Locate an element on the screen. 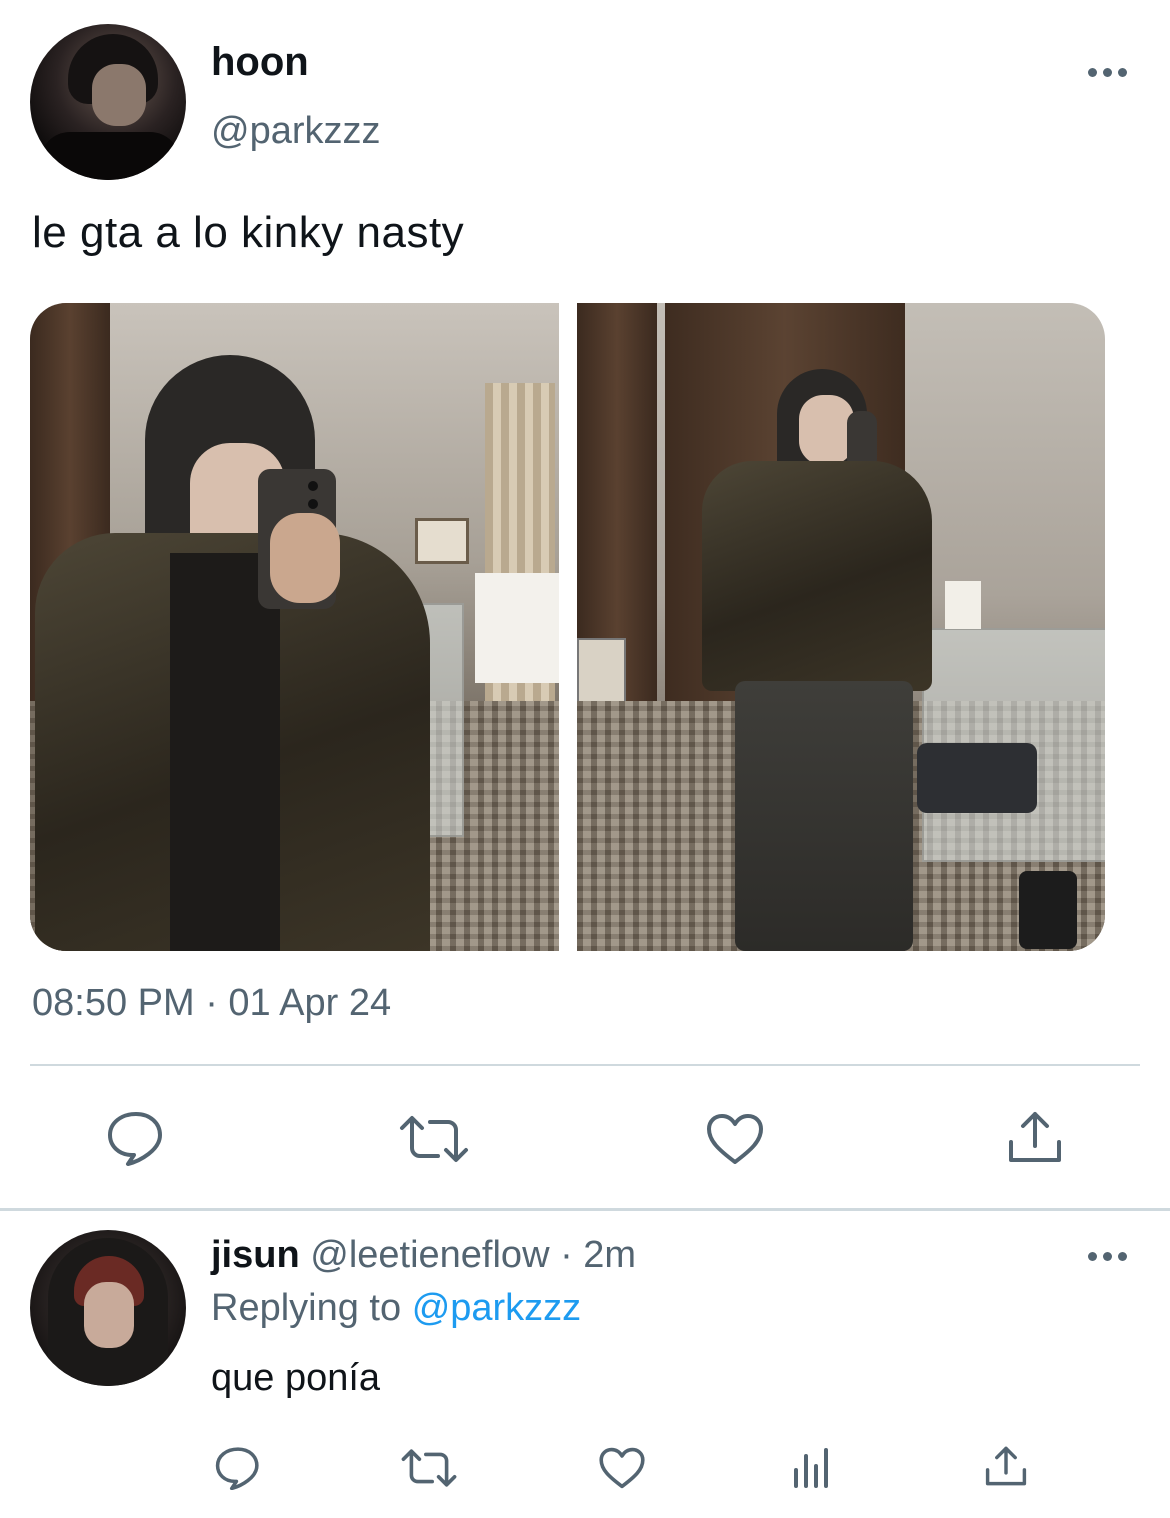 This screenshot has width=1170, height=1518. replying-to-line: Replying to @parkzzz is located at coordinates (396, 1308).